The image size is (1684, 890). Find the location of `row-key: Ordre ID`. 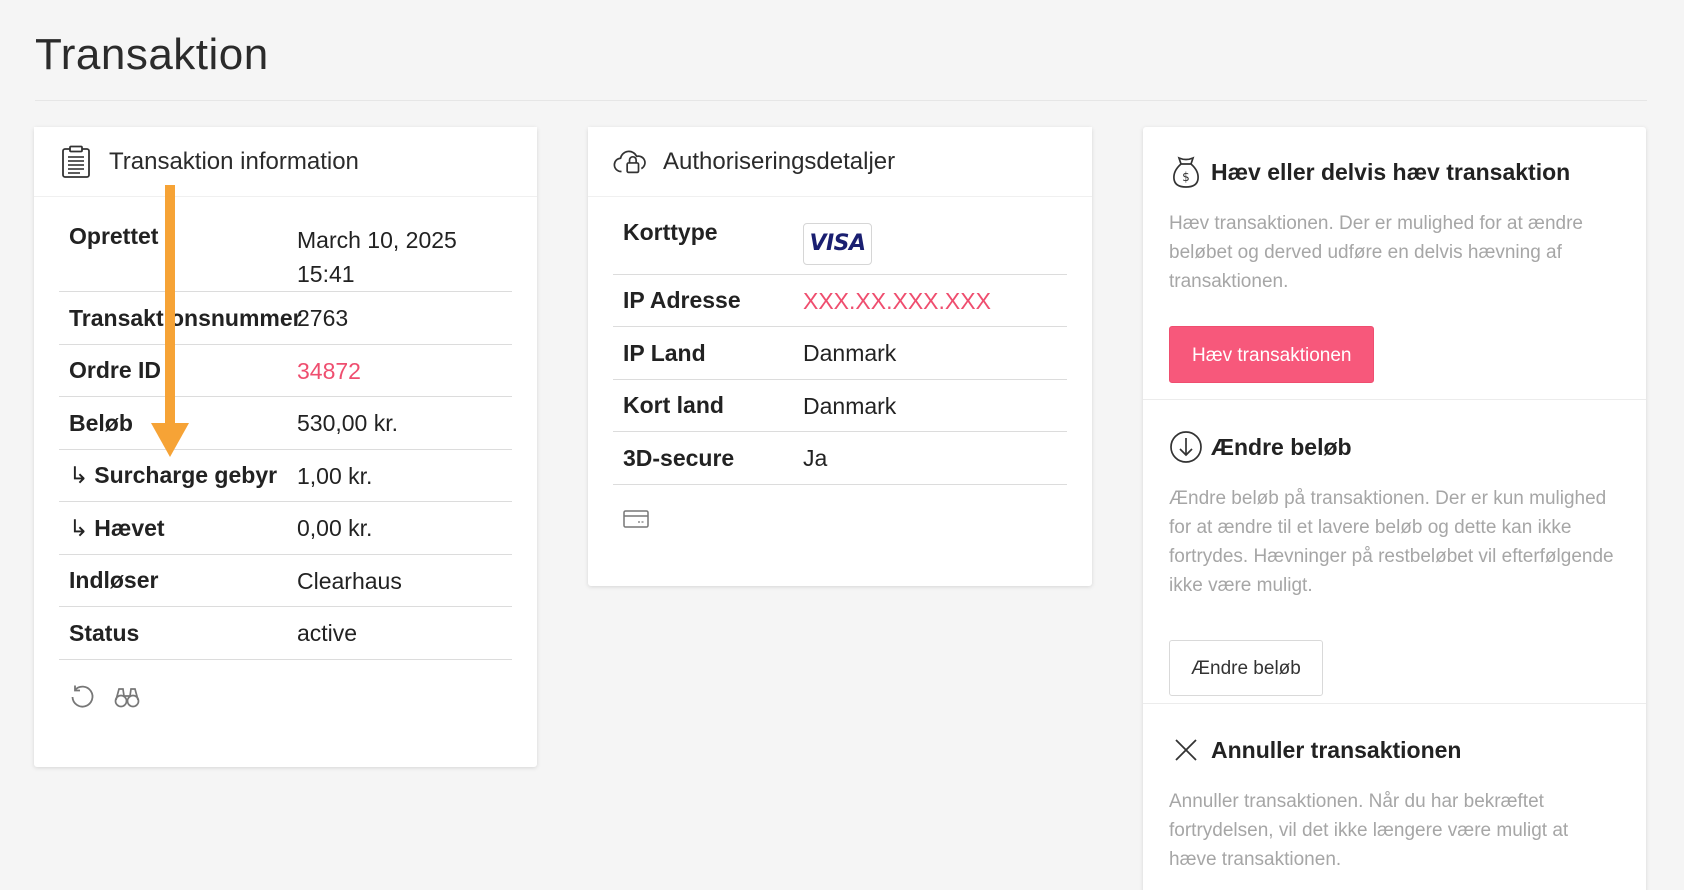

row-key: Ordre ID is located at coordinates (115, 370).